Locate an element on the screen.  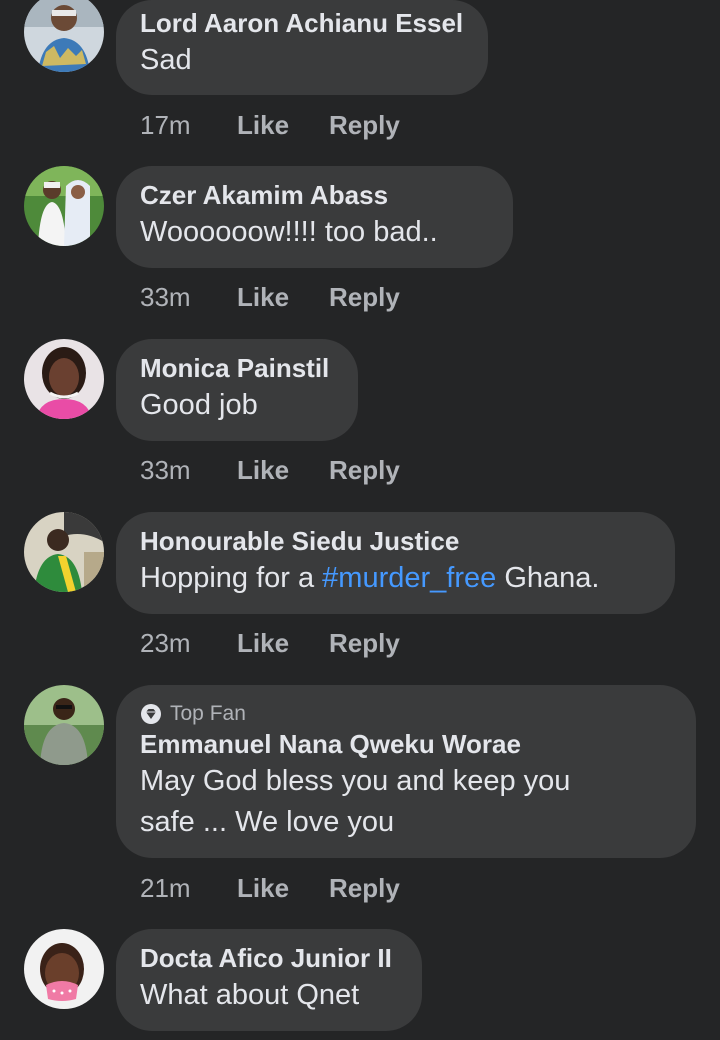
hashtag-link: #murder_free is located at coordinates (409, 578).